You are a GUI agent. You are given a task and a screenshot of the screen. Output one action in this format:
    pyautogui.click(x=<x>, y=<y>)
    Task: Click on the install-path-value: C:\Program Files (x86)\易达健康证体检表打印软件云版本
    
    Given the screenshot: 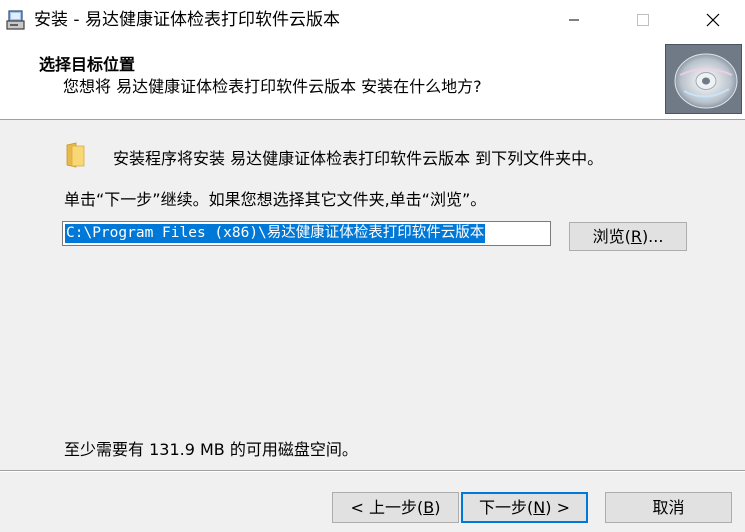 What is the action you would take?
    pyautogui.click(x=275, y=233)
    